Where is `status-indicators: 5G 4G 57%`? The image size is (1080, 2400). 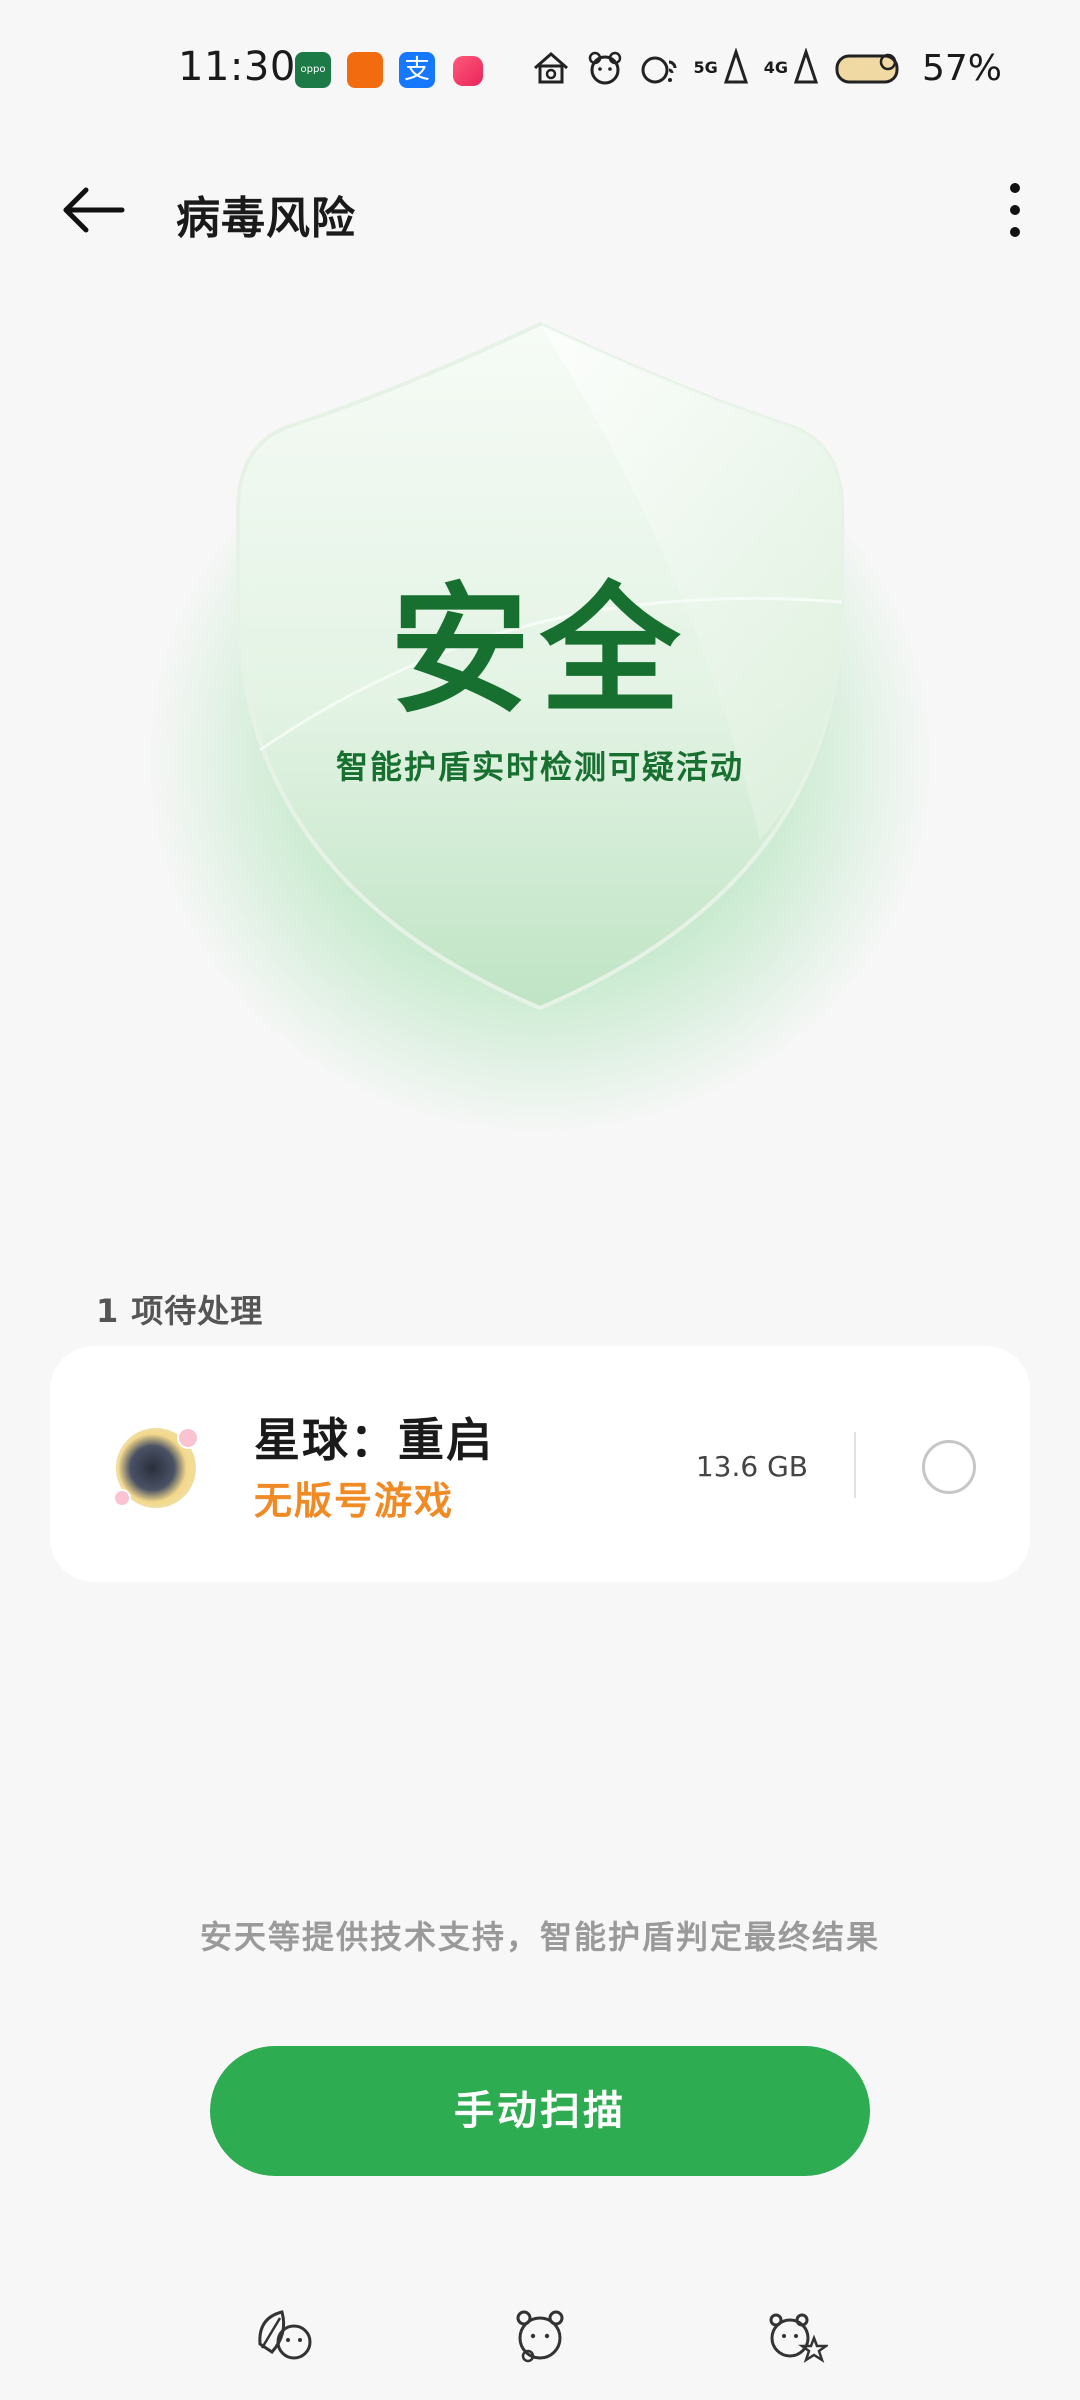 status-indicators: 5G 4G 57% is located at coordinates (766, 68).